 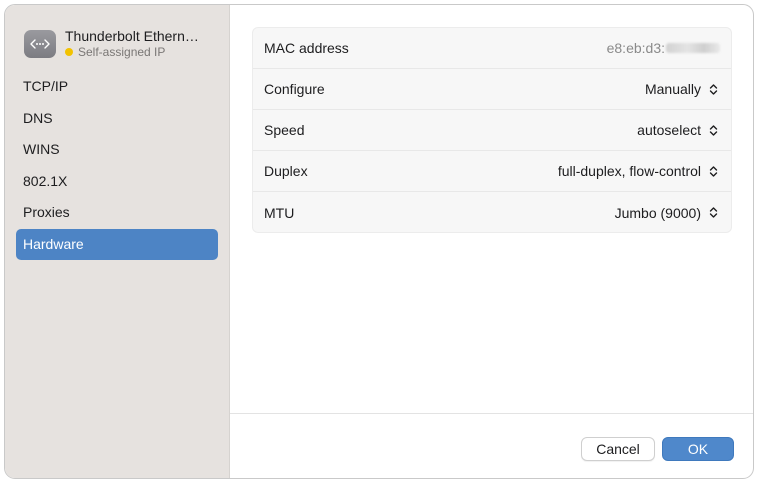 I want to click on configure-popup: Manually, so click(x=682, y=89).